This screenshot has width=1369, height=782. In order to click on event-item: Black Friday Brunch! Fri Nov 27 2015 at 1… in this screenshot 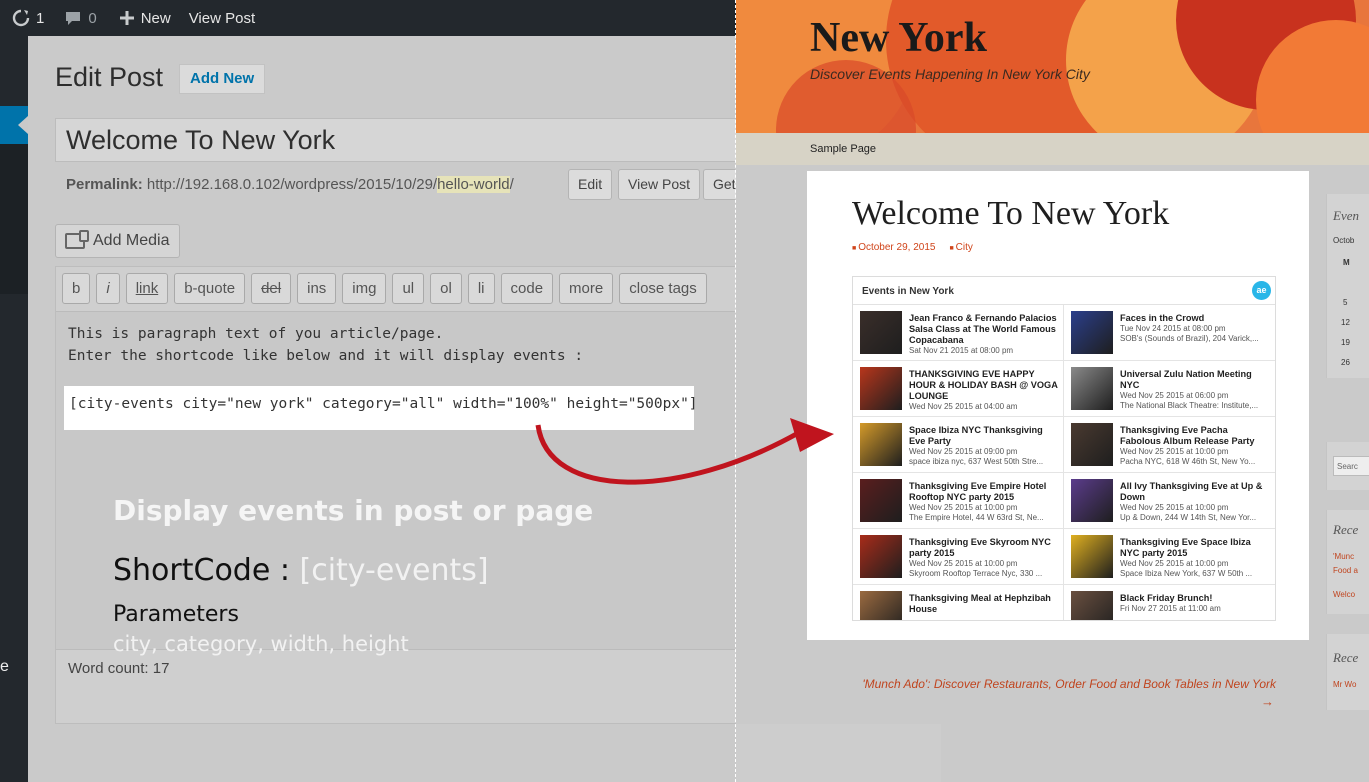, I will do `click(1169, 602)`.